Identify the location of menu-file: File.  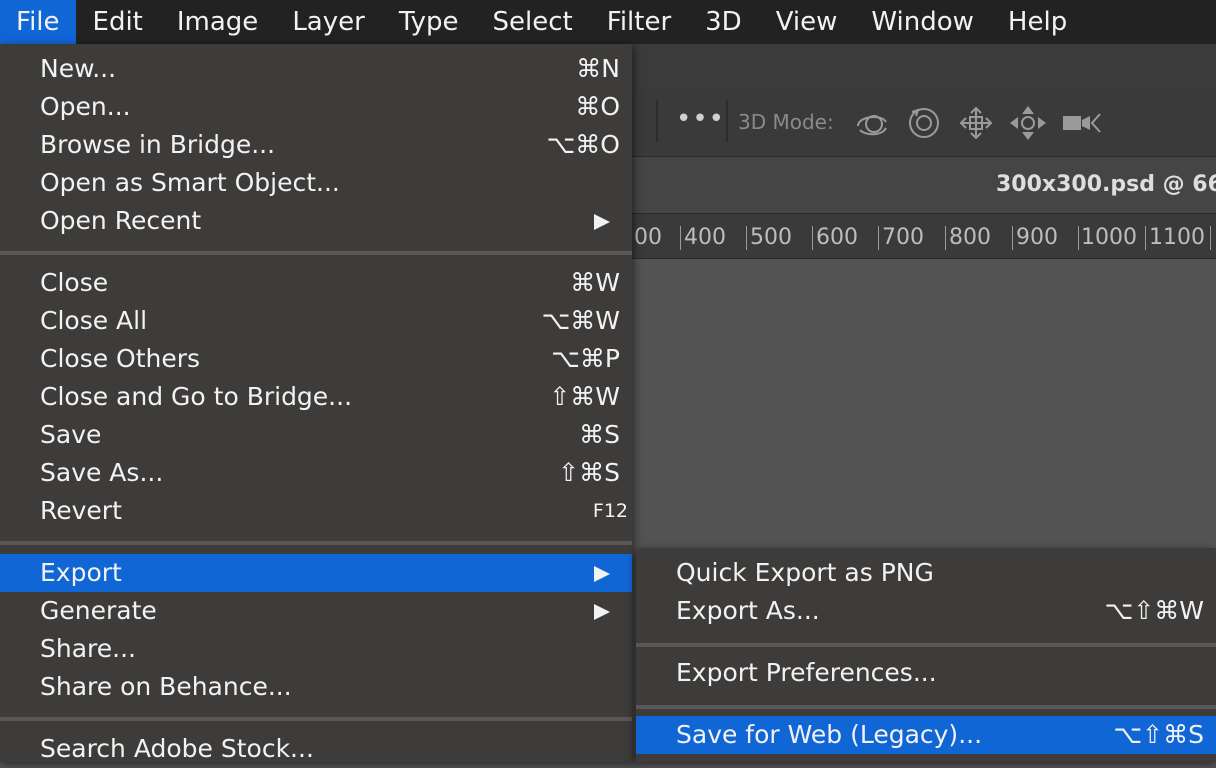
(38, 22).